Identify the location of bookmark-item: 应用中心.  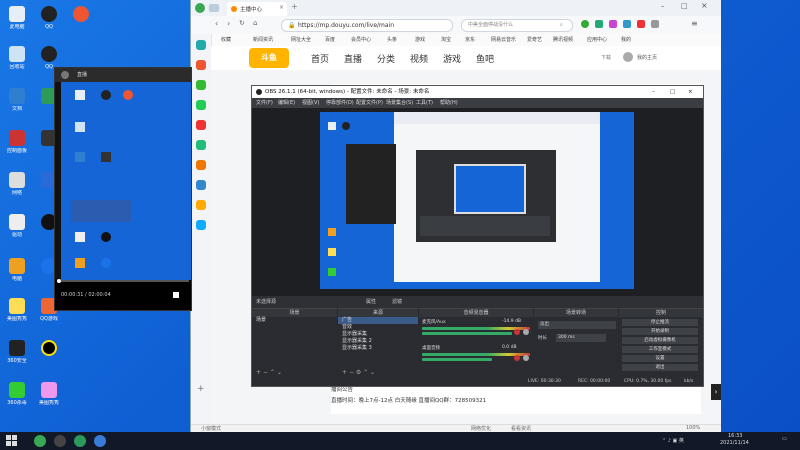
(597, 39).